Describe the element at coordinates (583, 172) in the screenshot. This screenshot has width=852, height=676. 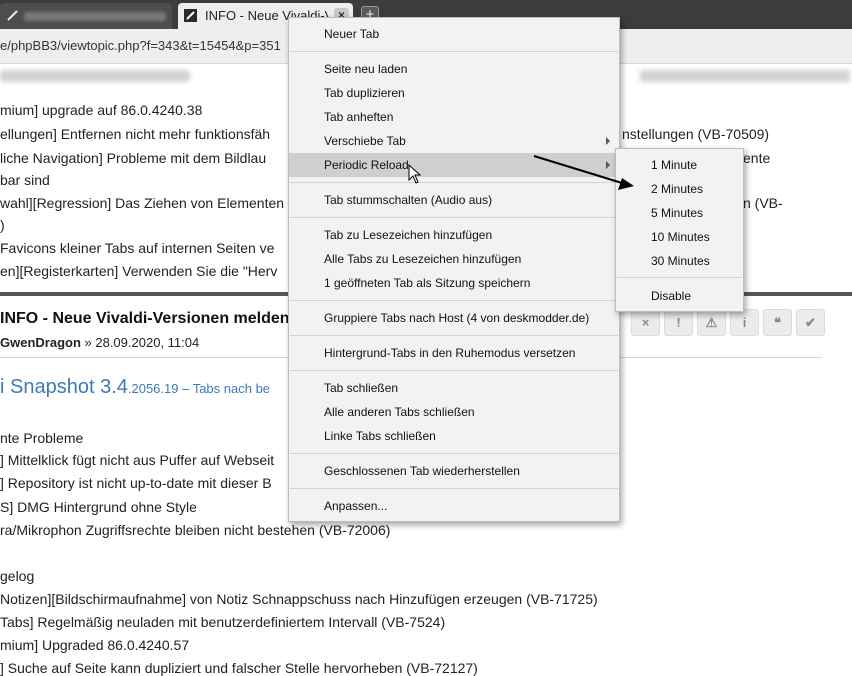
I see `annotation-arrow-icon` at that location.